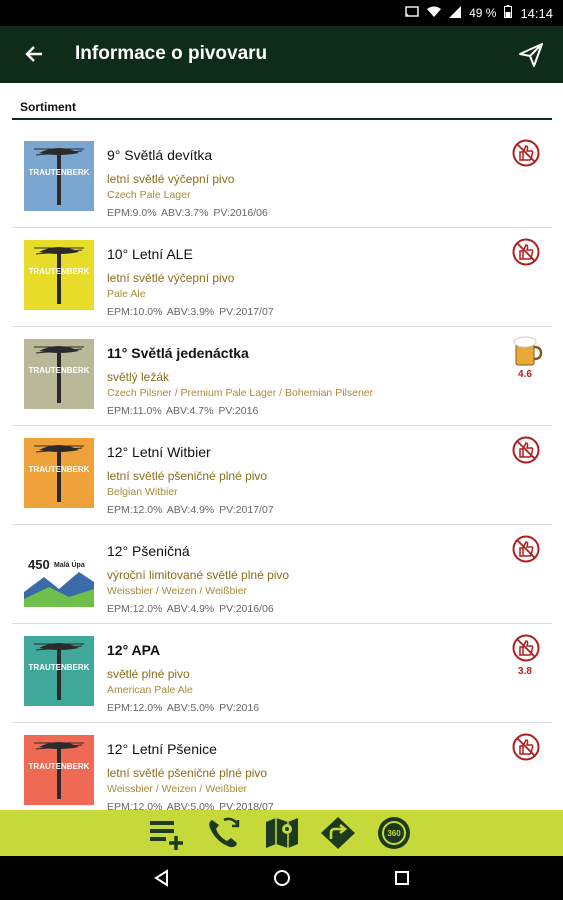  Describe the element at coordinates (338, 833) in the screenshot. I see `directions-icon` at that location.